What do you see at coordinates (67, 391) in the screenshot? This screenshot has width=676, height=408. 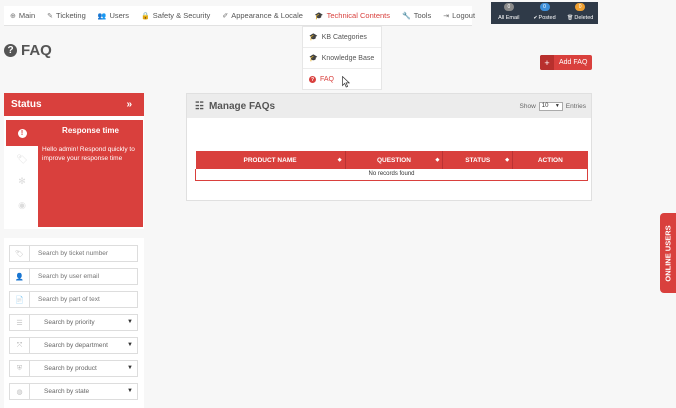 I see `state-select-label: Search by state` at bounding box center [67, 391].